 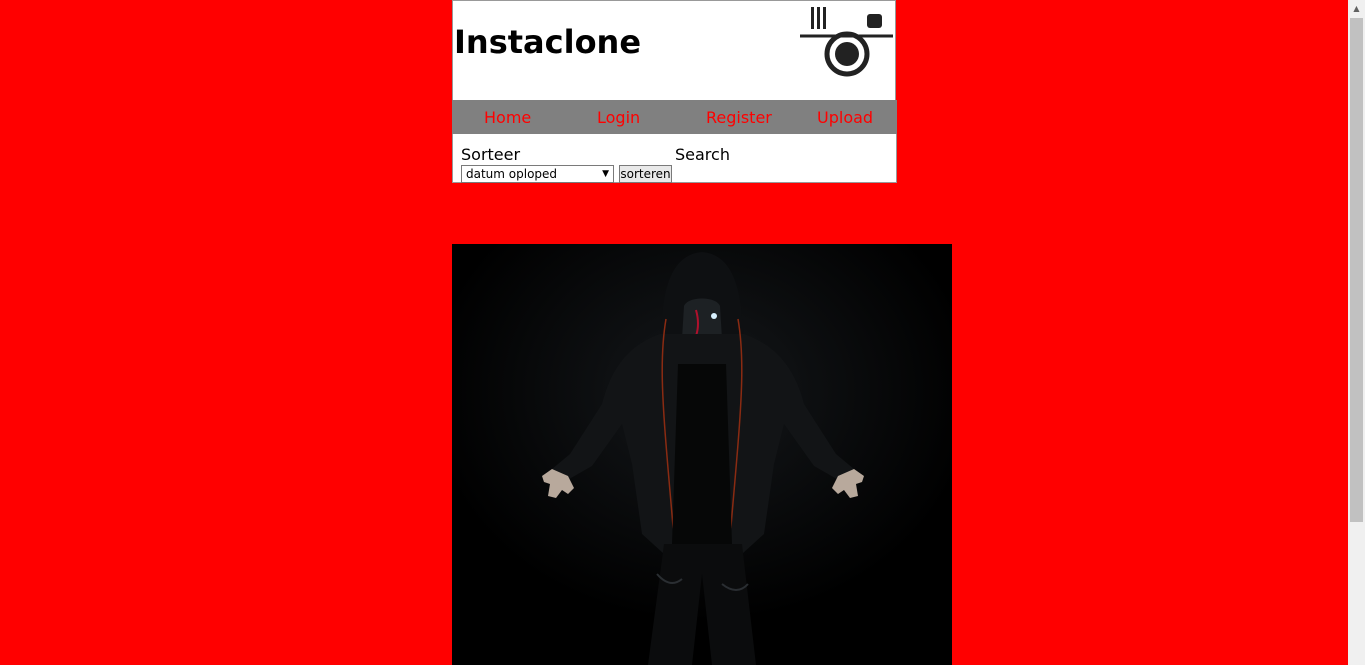 I want to click on nav-upload-link: Upload, so click(x=845, y=117).